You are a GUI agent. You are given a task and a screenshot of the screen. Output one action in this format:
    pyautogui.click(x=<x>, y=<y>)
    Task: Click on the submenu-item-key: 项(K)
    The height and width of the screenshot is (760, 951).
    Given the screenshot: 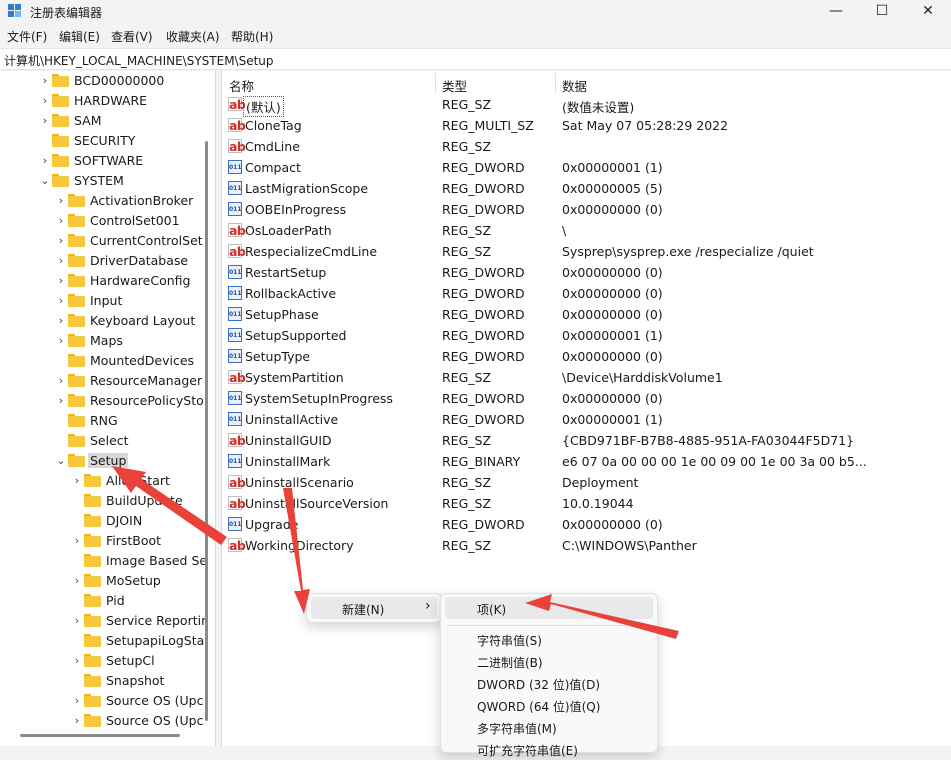 What is the action you would take?
    pyautogui.click(x=549, y=608)
    